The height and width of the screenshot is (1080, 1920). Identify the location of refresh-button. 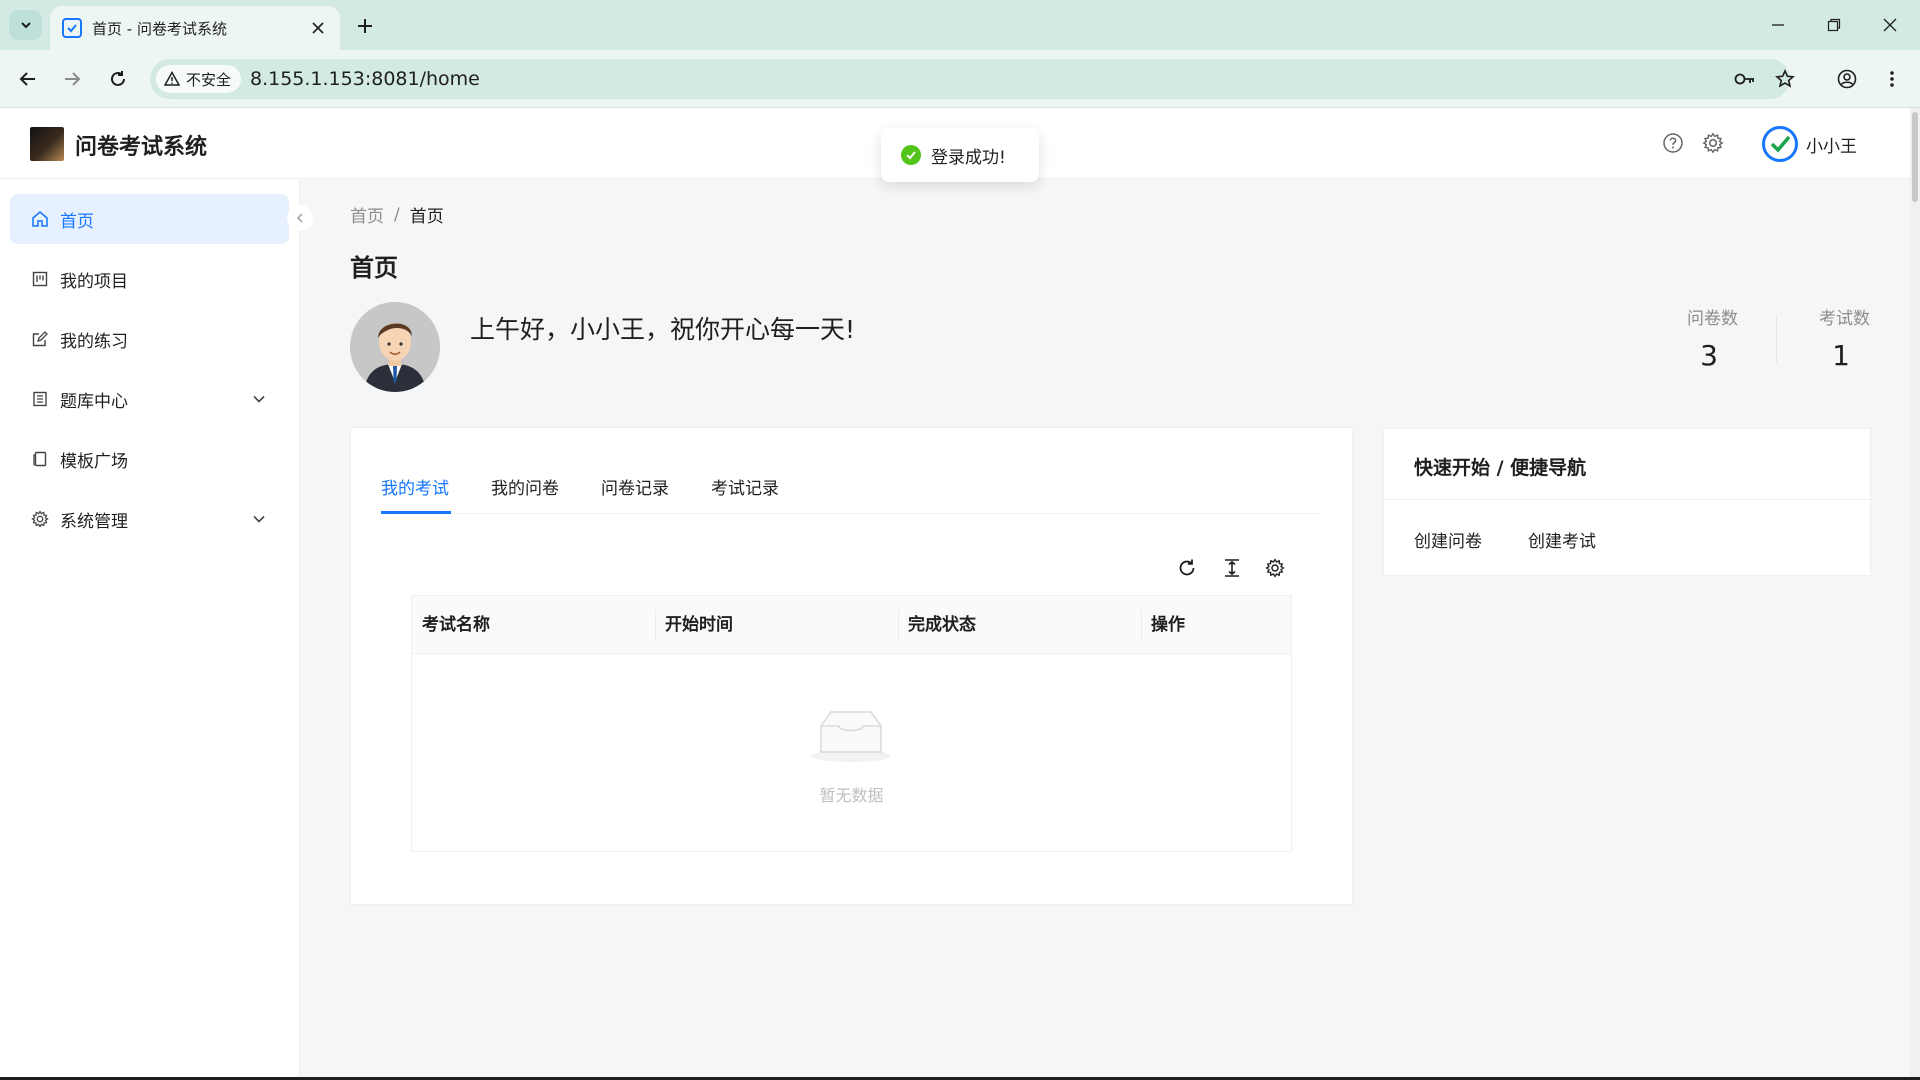
(1187, 568).